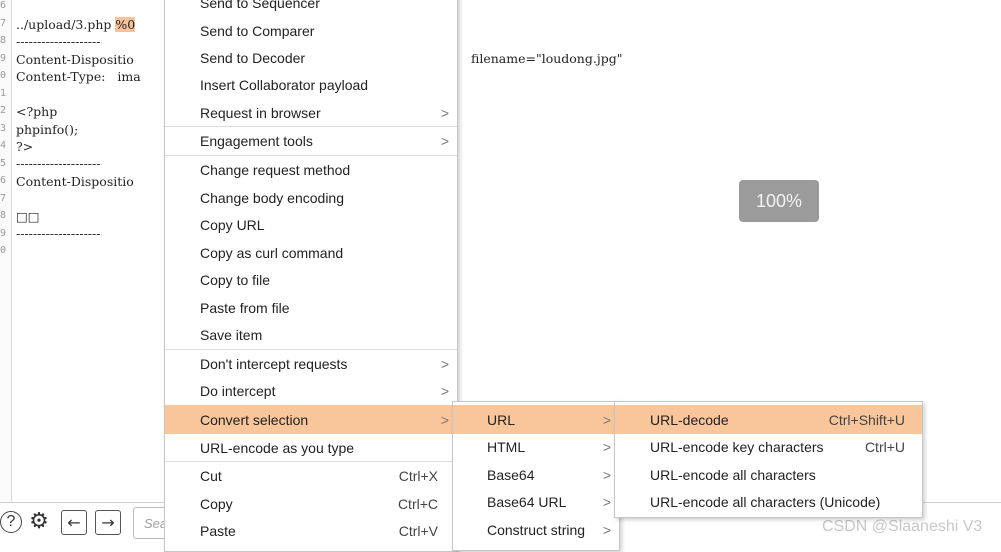 This screenshot has width=1001, height=552. Describe the element at coordinates (768, 502) in the screenshot. I see `submenu-item-url-encode-all-unicode: URL-encode all characters (Unicode)` at that location.